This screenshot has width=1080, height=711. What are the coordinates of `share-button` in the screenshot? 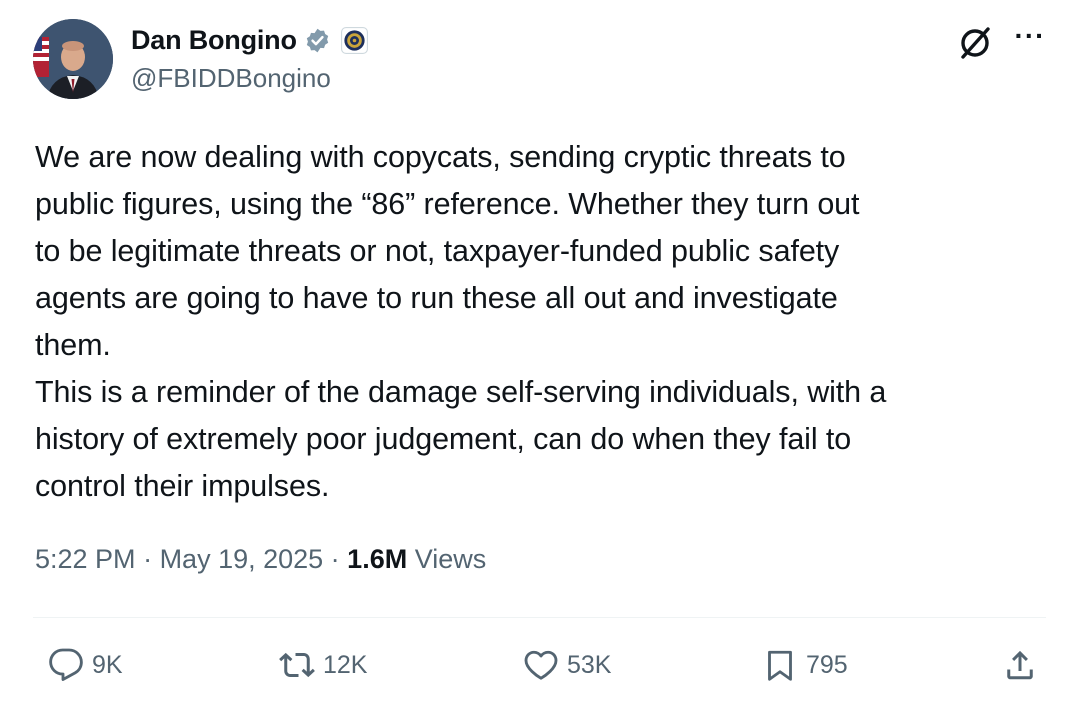 It's located at (1020, 665).